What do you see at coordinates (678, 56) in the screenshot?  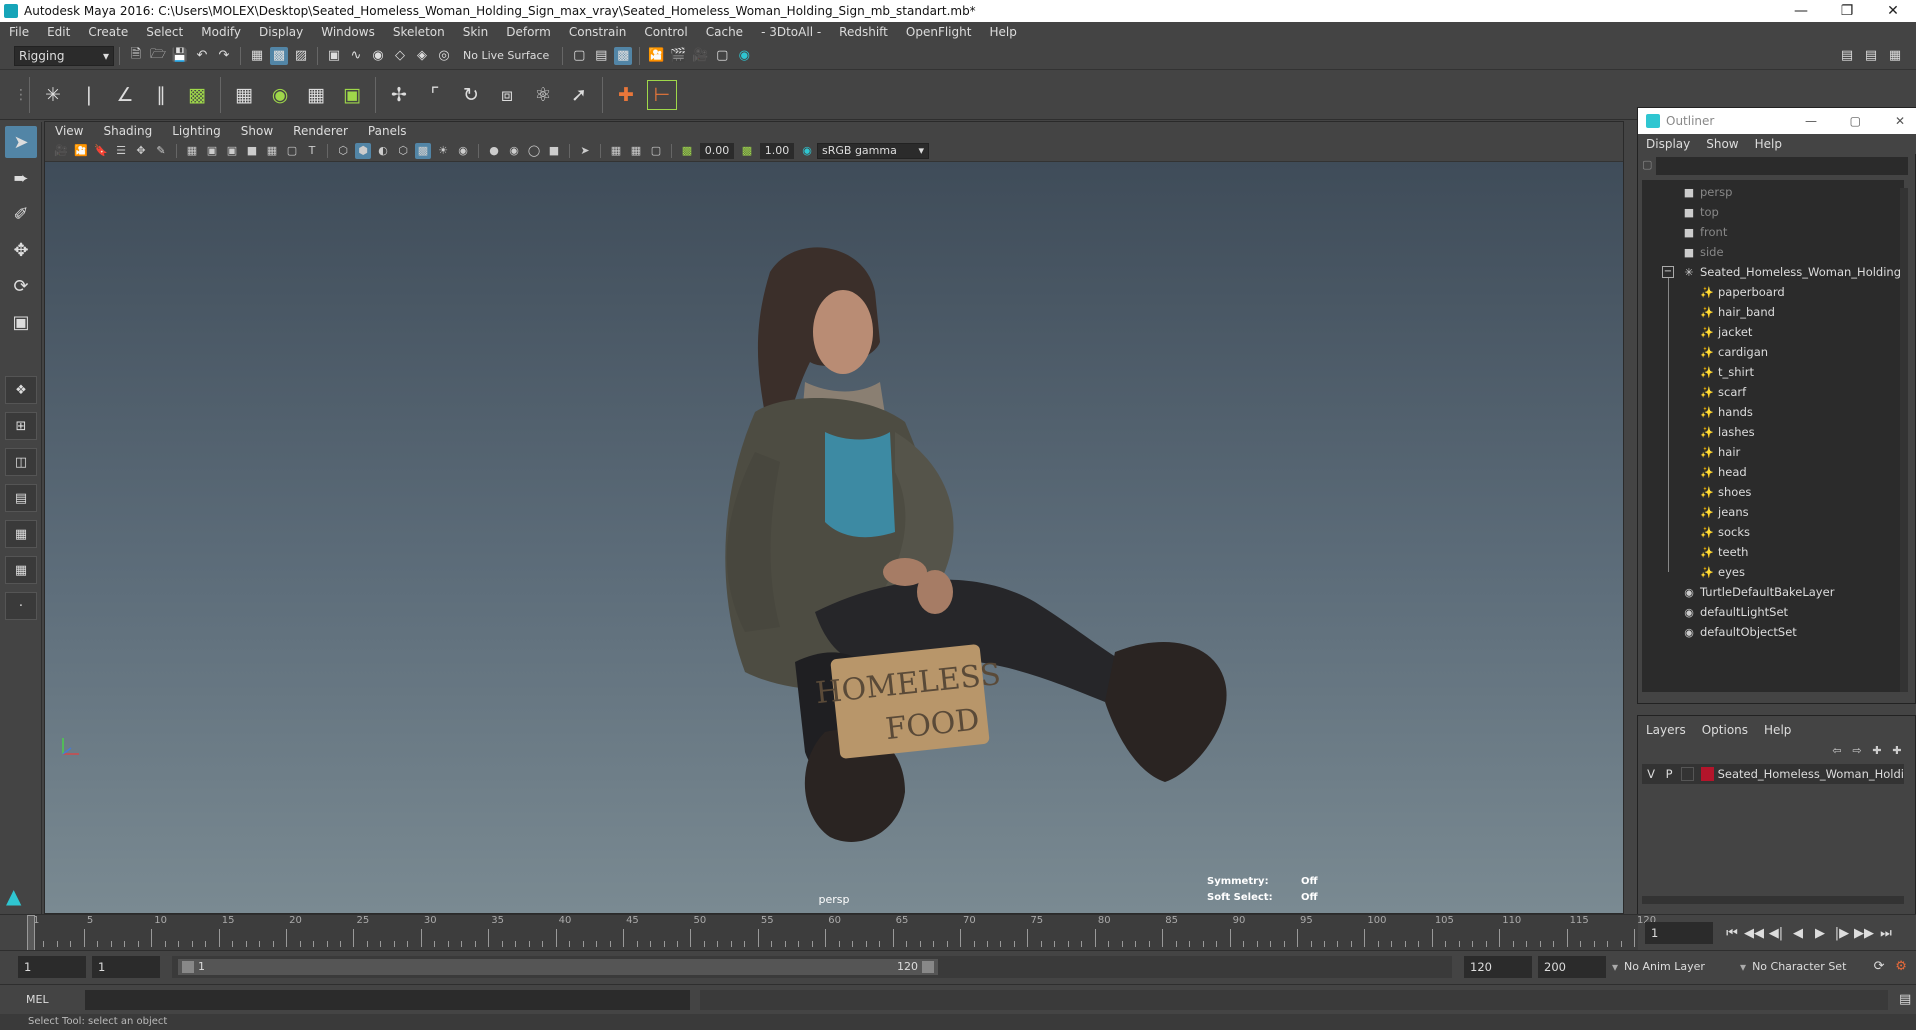 I see `render-frame-icon: 🎬` at bounding box center [678, 56].